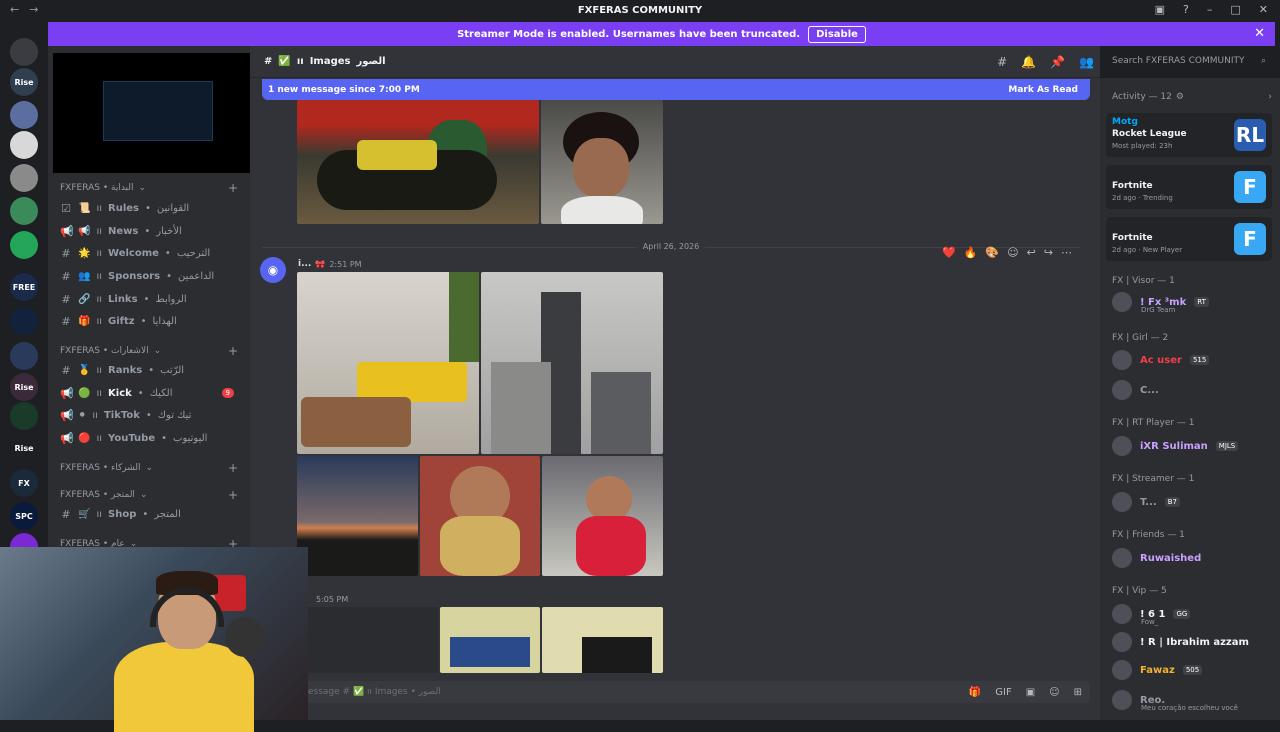 This screenshot has width=1280, height=732. Describe the element at coordinates (1270, 97) in the screenshot. I see `chevron-right-icon: ›` at that location.